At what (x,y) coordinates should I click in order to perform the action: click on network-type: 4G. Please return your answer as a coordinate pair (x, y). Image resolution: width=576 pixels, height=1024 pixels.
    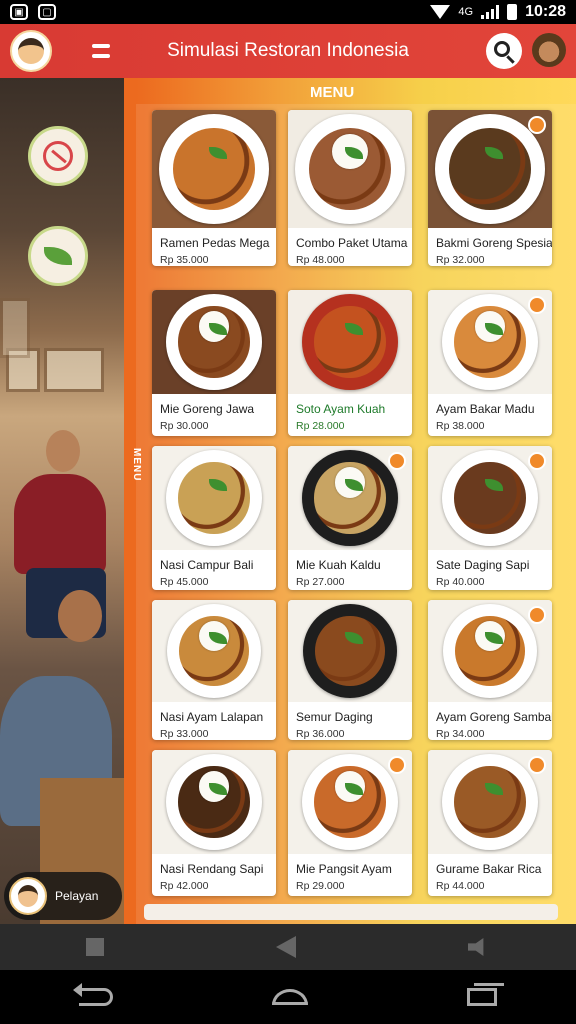
    Looking at the image, I should click on (466, 12).